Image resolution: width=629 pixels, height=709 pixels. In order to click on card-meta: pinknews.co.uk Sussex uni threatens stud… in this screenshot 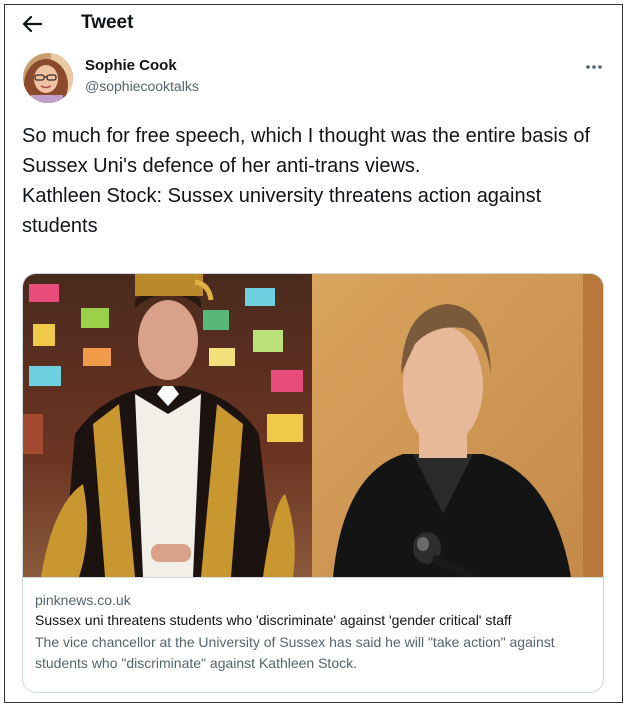, I will do `click(313, 634)`.